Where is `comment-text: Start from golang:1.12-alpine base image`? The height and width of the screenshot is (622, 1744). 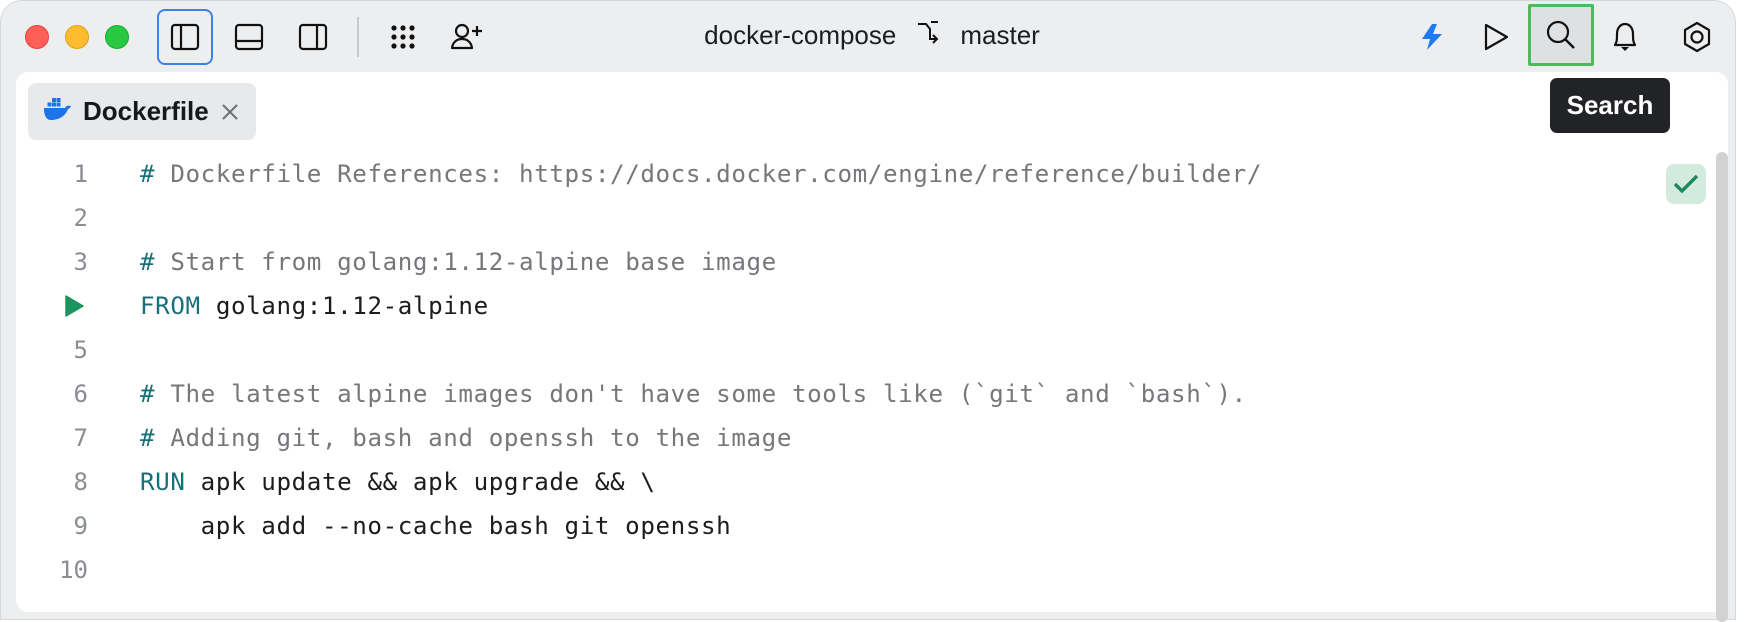 comment-text: Start from golang:1.12-alpine base image is located at coordinates (466, 262).